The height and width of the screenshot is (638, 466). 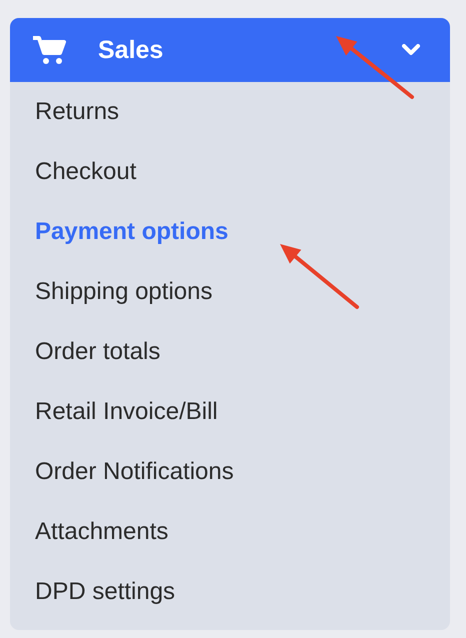 I want to click on menu-item: Returns, so click(x=77, y=112).